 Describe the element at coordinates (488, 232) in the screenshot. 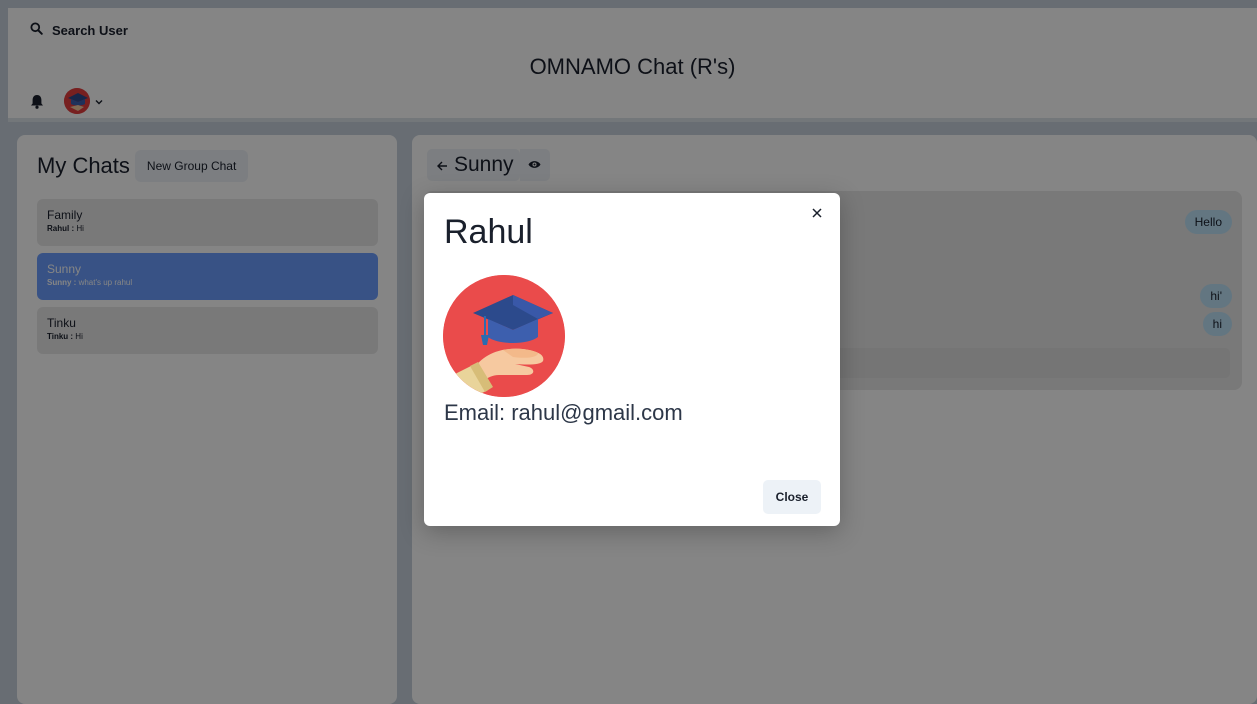

I see `modal-title: Rahul` at that location.